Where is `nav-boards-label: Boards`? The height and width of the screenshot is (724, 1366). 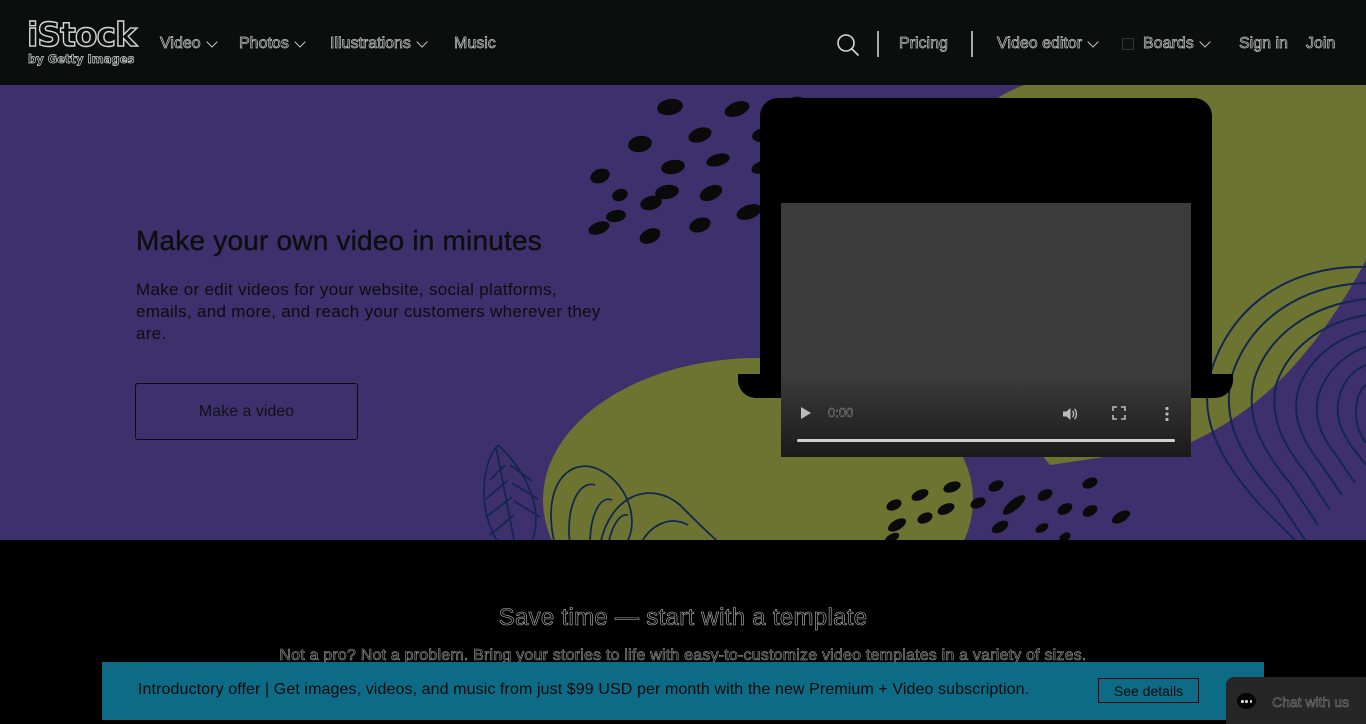
nav-boards-label: Boards is located at coordinates (1168, 44).